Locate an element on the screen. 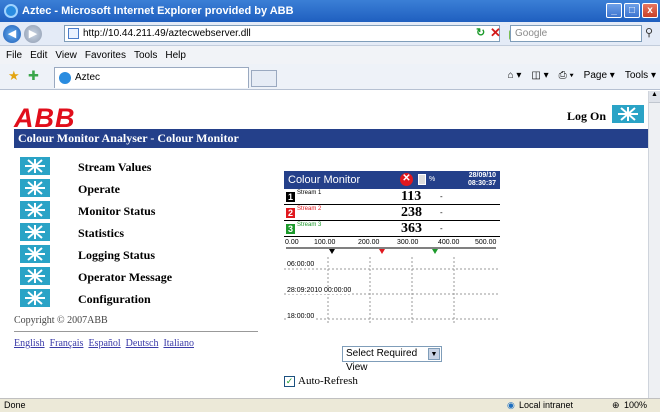 The width and height of the screenshot is (660, 412). stream-name: Stream 2 is located at coordinates (309, 209).